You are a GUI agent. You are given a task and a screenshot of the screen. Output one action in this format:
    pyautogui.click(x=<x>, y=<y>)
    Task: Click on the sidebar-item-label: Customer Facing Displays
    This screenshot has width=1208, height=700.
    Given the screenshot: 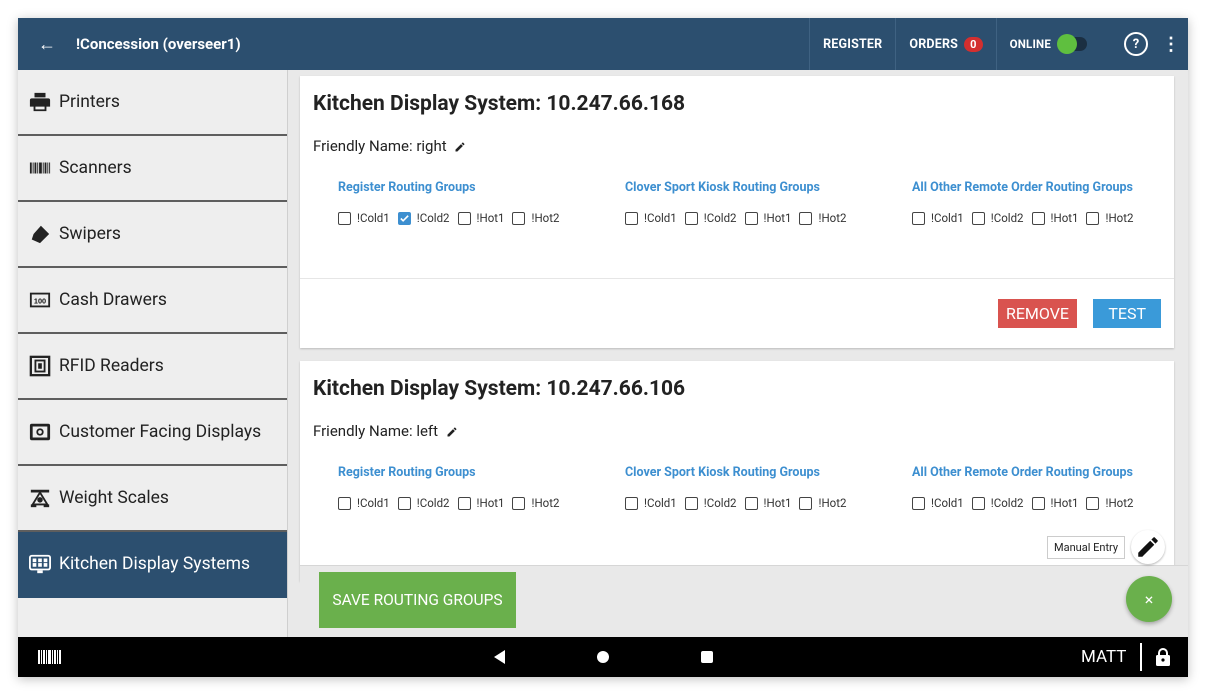 What is the action you would take?
    pyautogui.click(x=160, y=432)
    